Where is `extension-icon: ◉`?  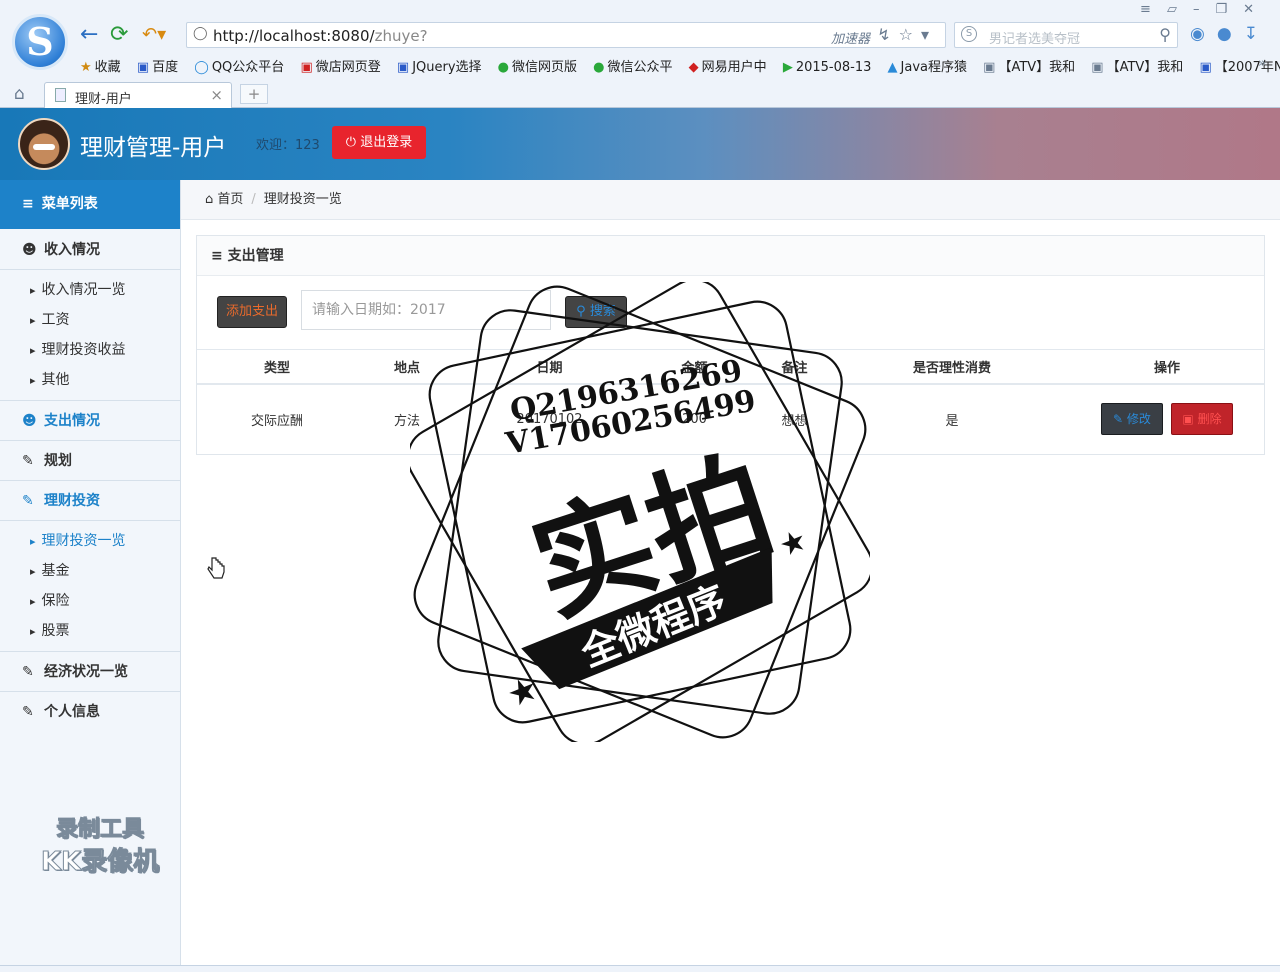
extension-icon: ◉ is located at coordinates (1203, 34).